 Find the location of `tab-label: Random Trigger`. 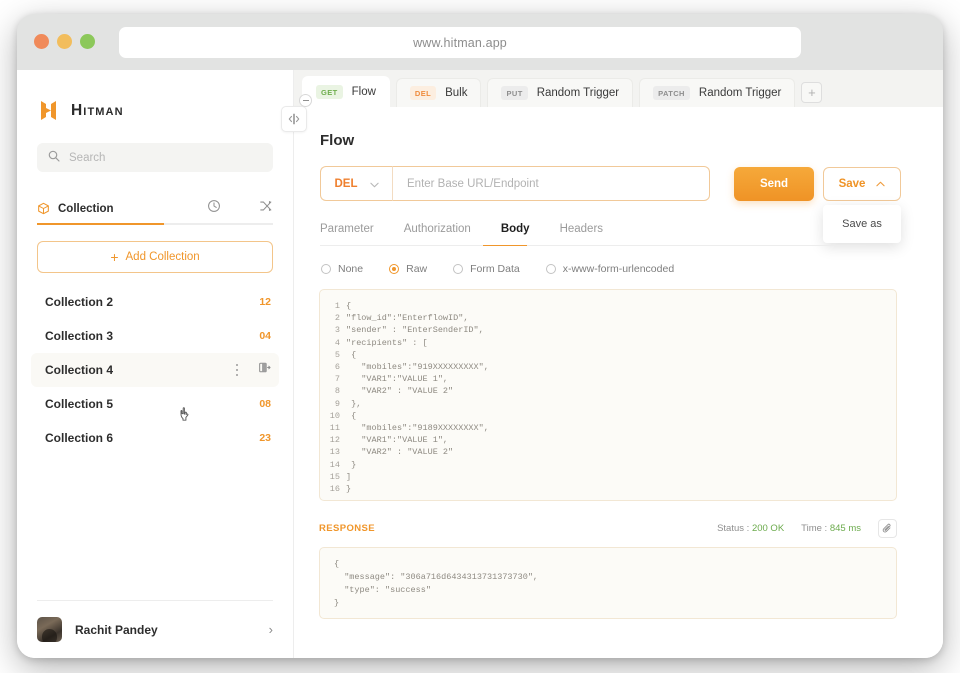

tab-label: Random Trigger is located at coordinates (578, 93).